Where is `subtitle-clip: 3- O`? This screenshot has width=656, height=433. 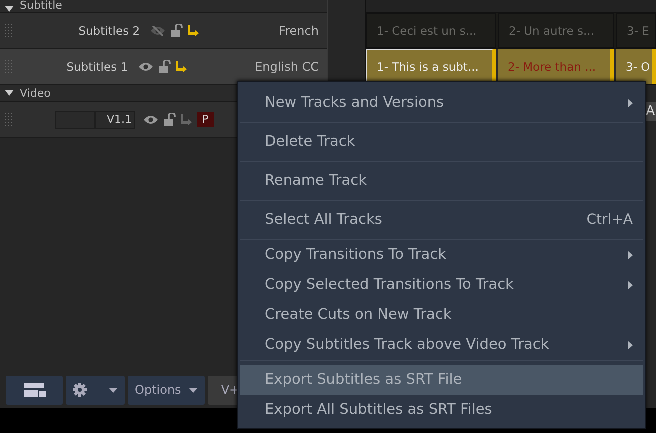 subtitle-clip: 3- O is located at coordinates (636, 66).